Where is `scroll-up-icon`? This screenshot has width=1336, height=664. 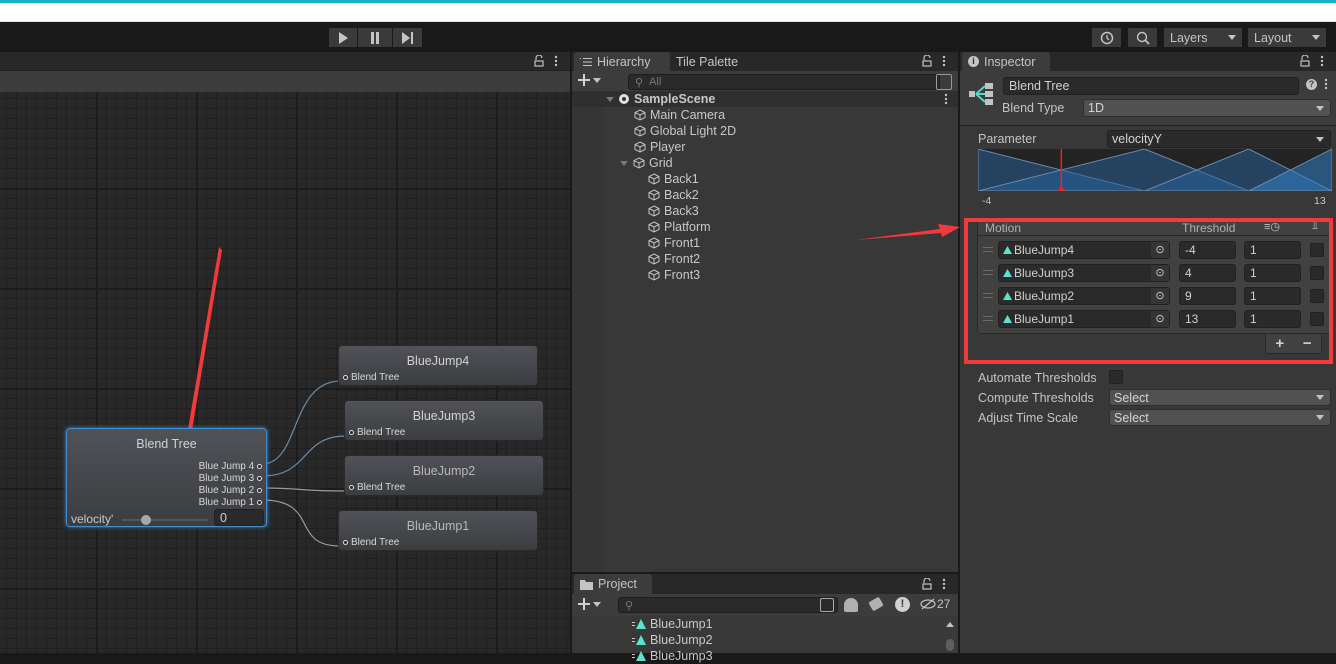
scroll-up-icon is located at coordinates (950, 624).